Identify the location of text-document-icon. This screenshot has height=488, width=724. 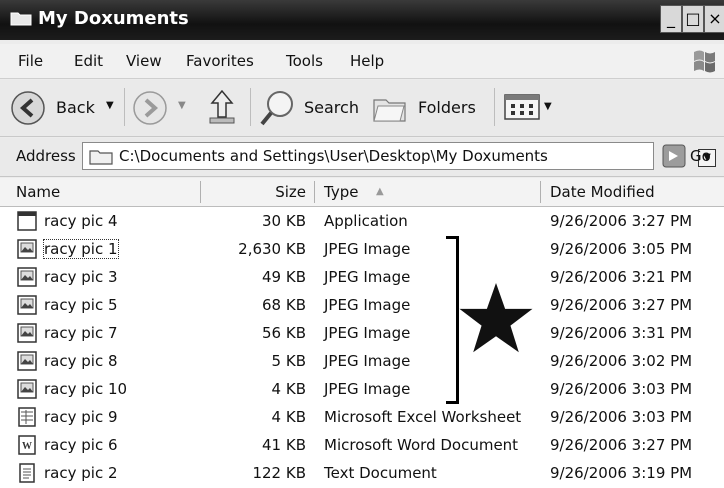
(27, 473).